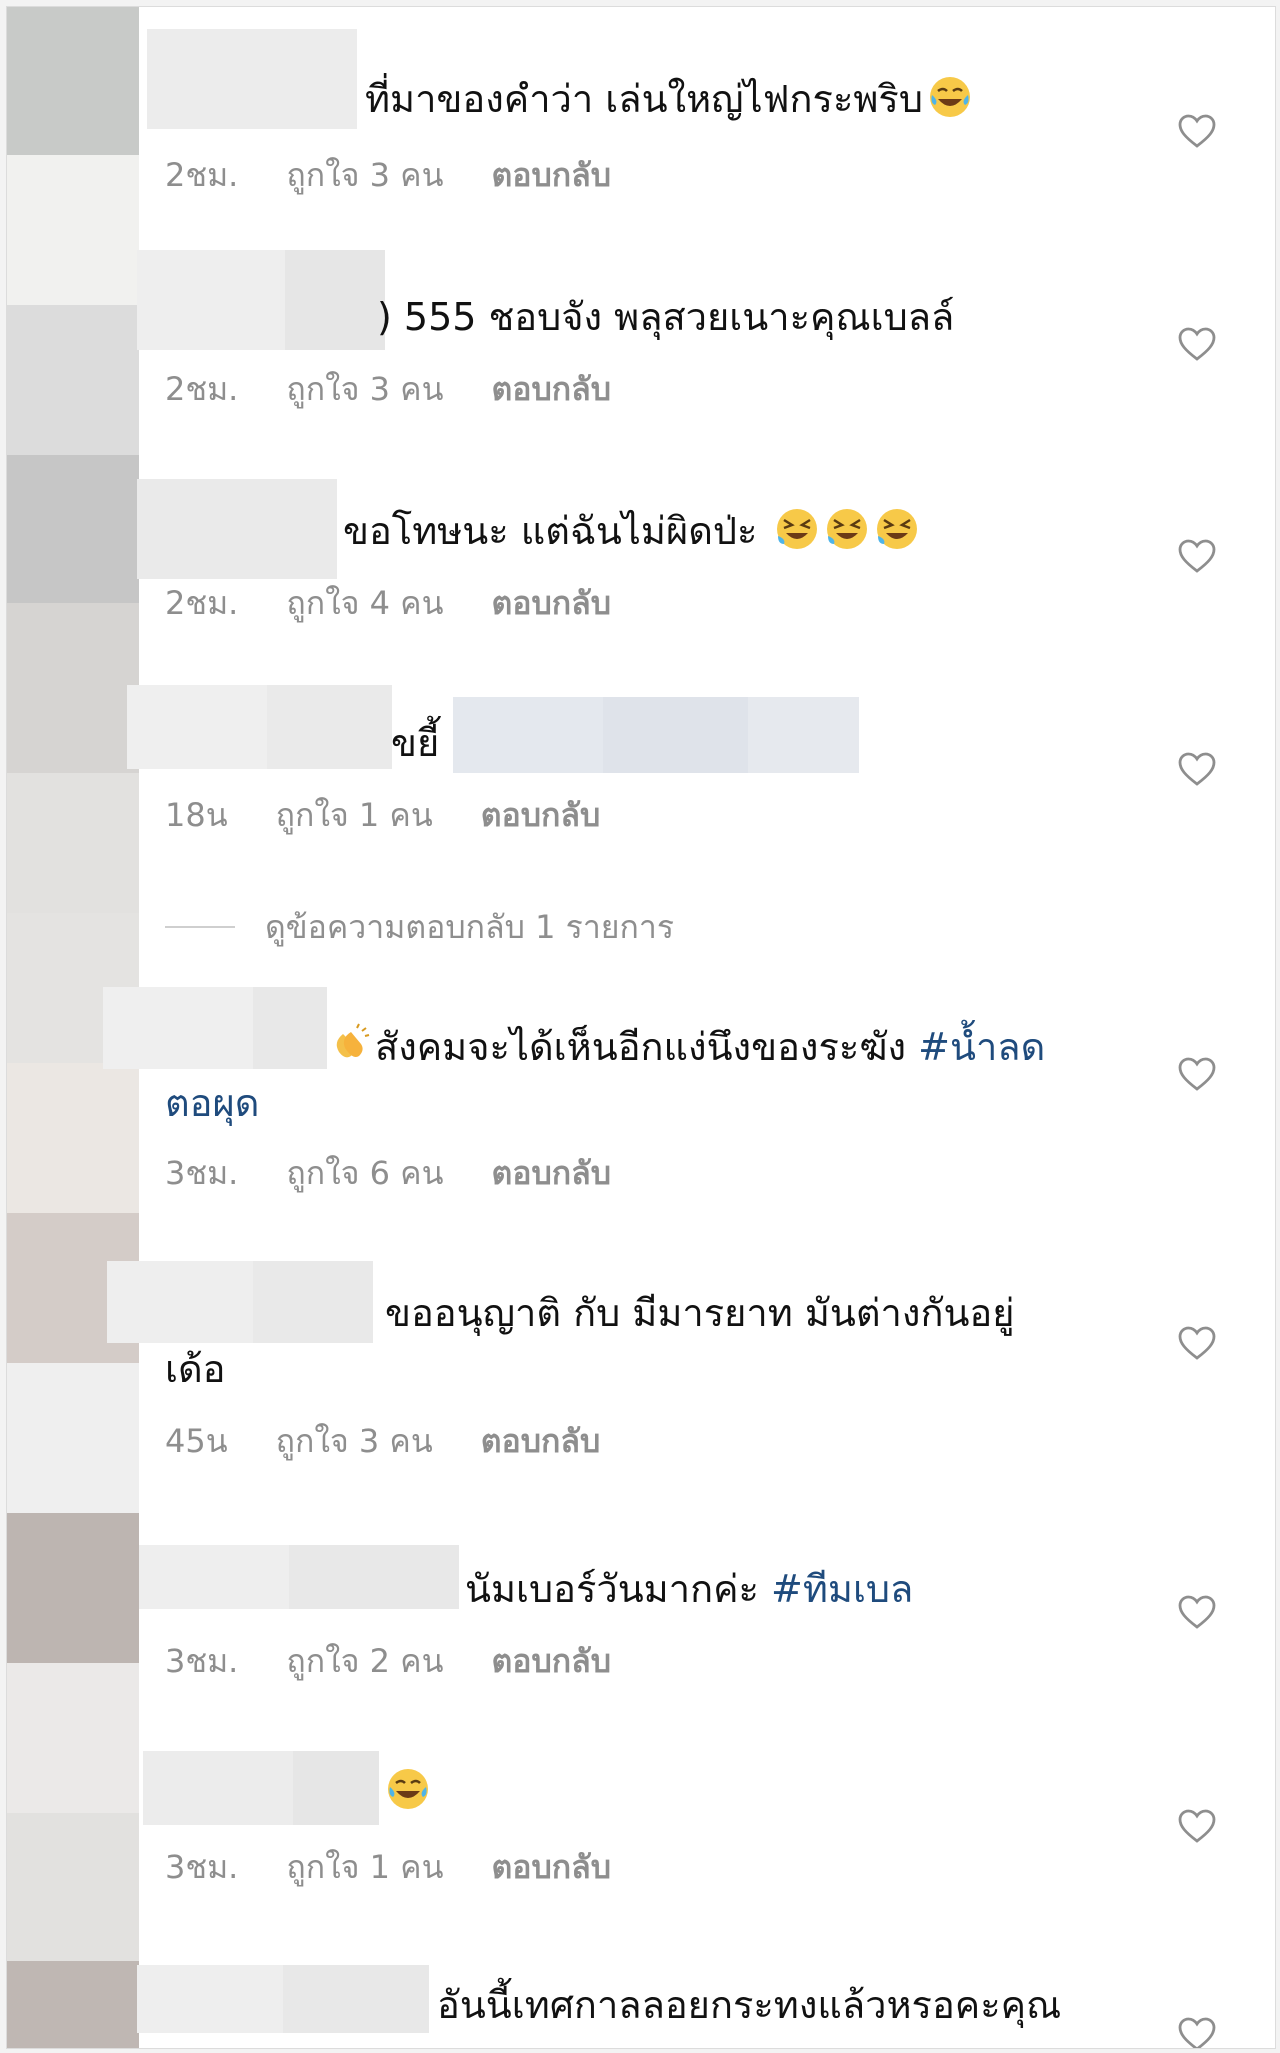 This screenshot has width=1280, height=2053. I want to click on comment-meta: 3ชม. ถูกใจ 2 คน ตอบกลับ, so click(412, 1661).